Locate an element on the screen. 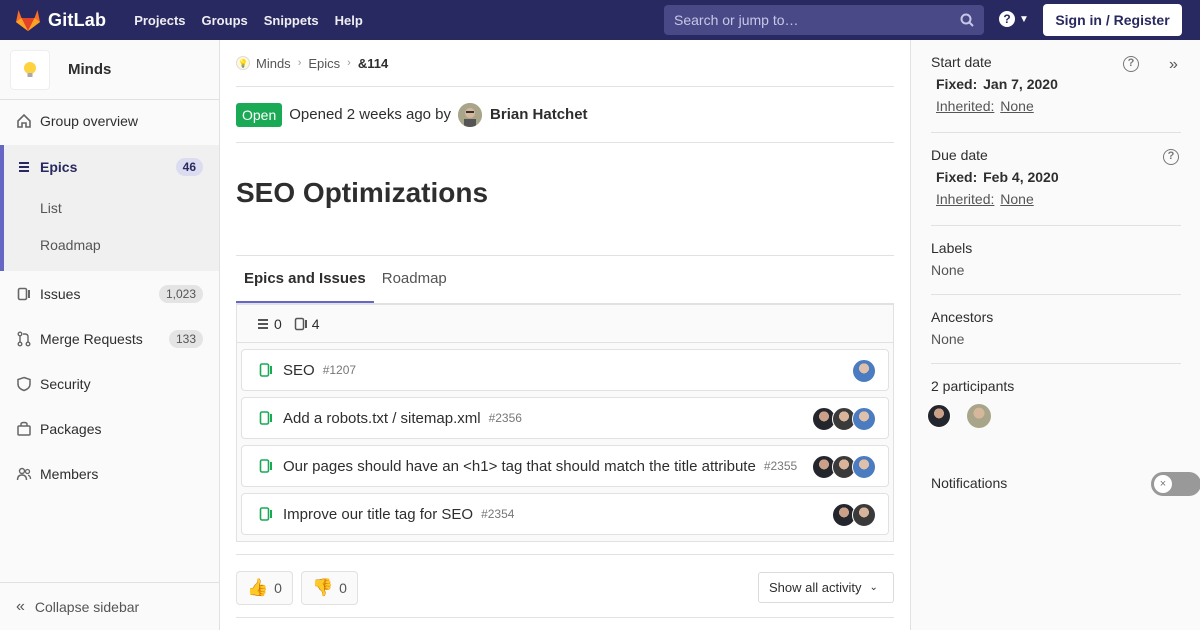 This screenshot has width=1200, height=630. sidebar-item-members: Members is located at coordinates (109, 474).